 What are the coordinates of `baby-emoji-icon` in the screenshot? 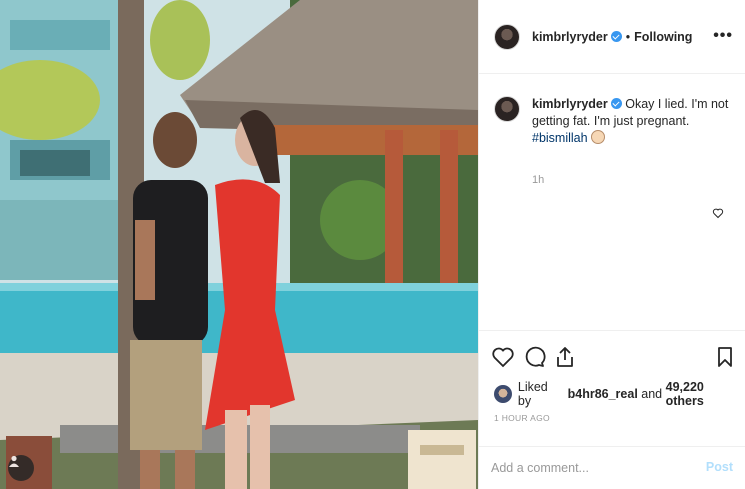 It's located at (598, 137).